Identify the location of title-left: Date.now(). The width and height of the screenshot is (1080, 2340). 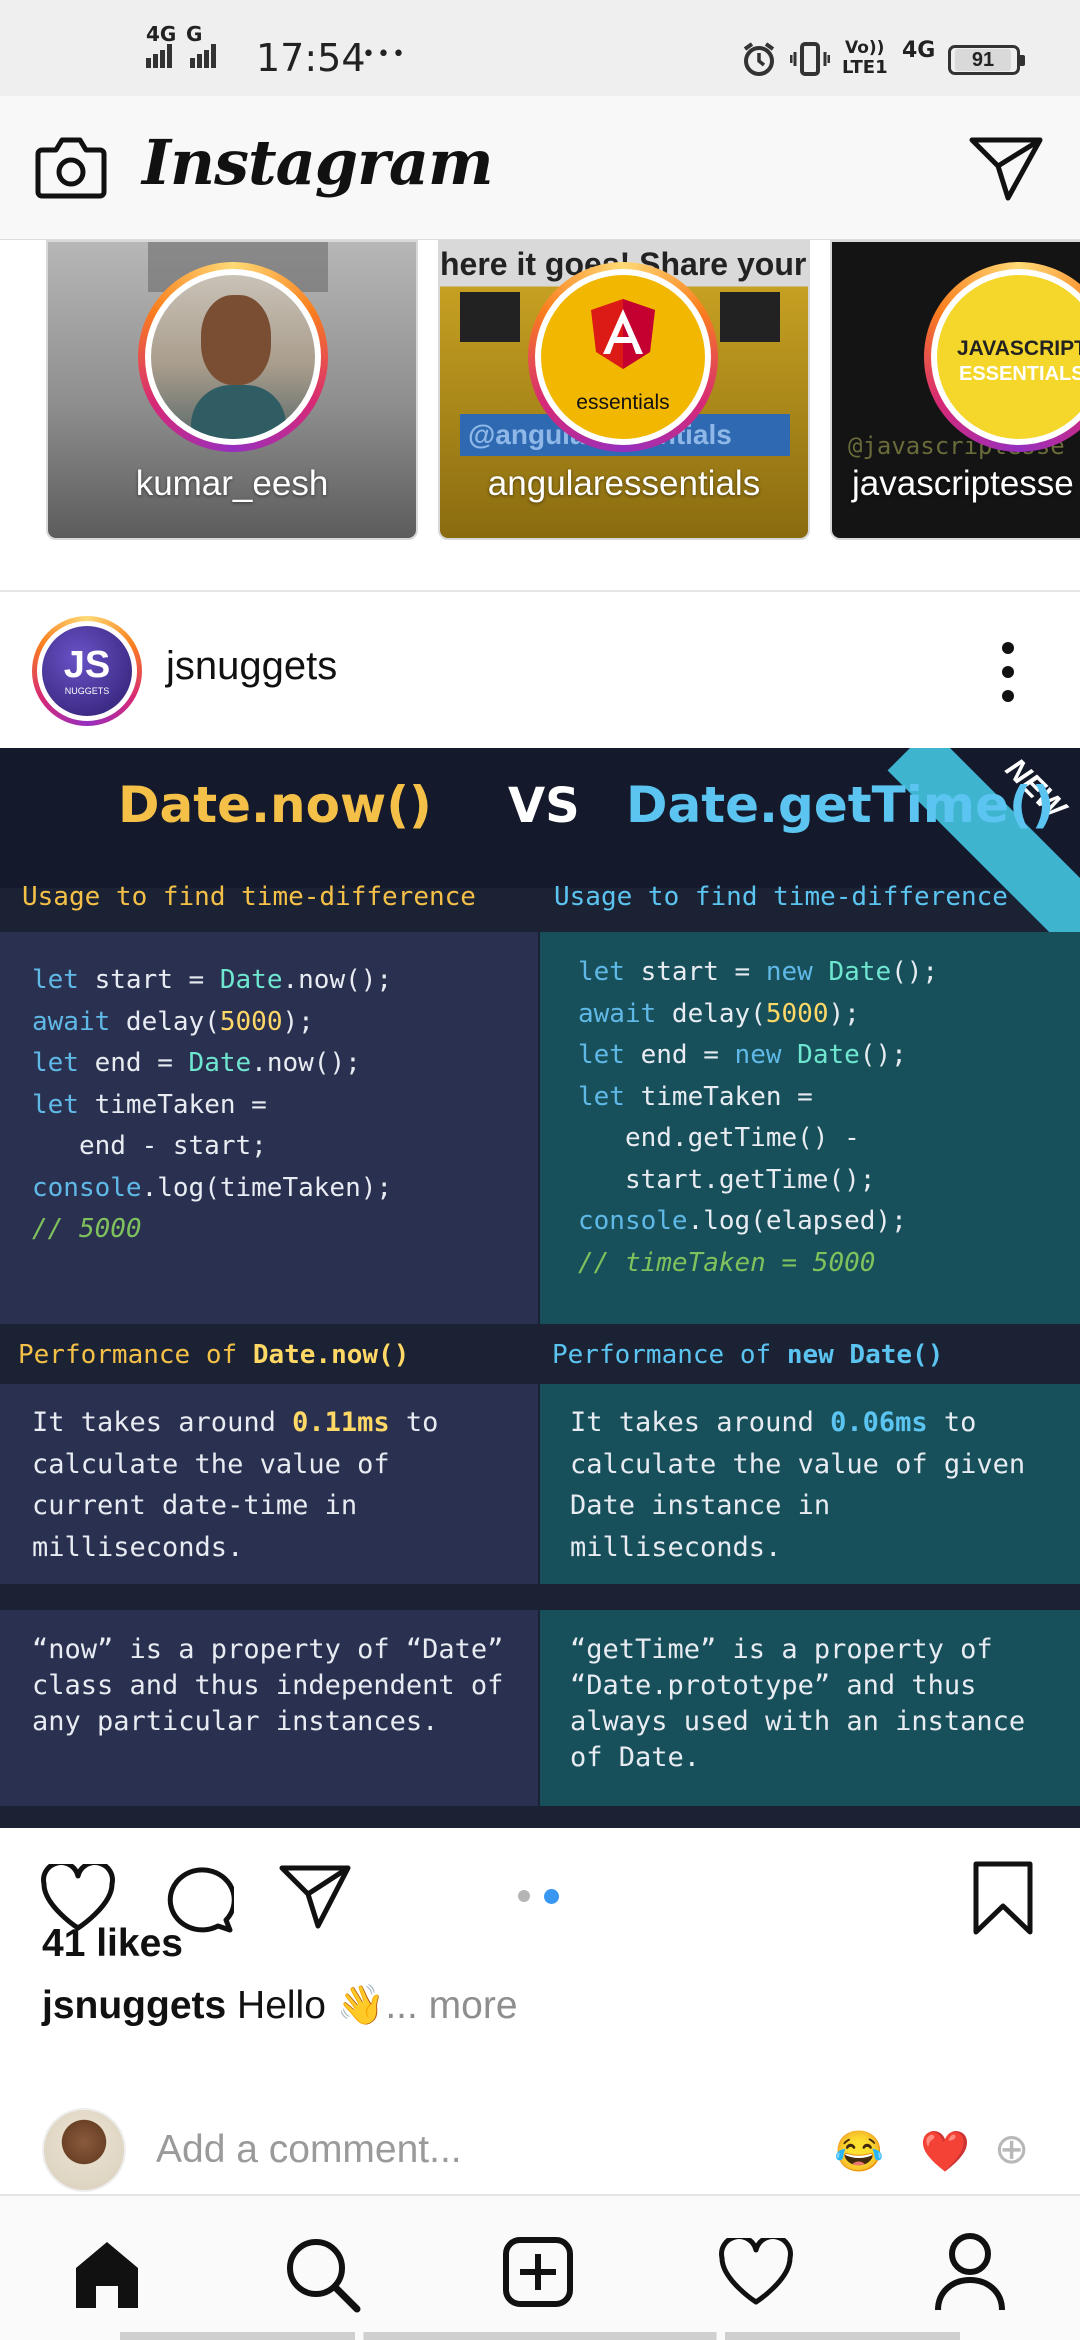
(275, 805).